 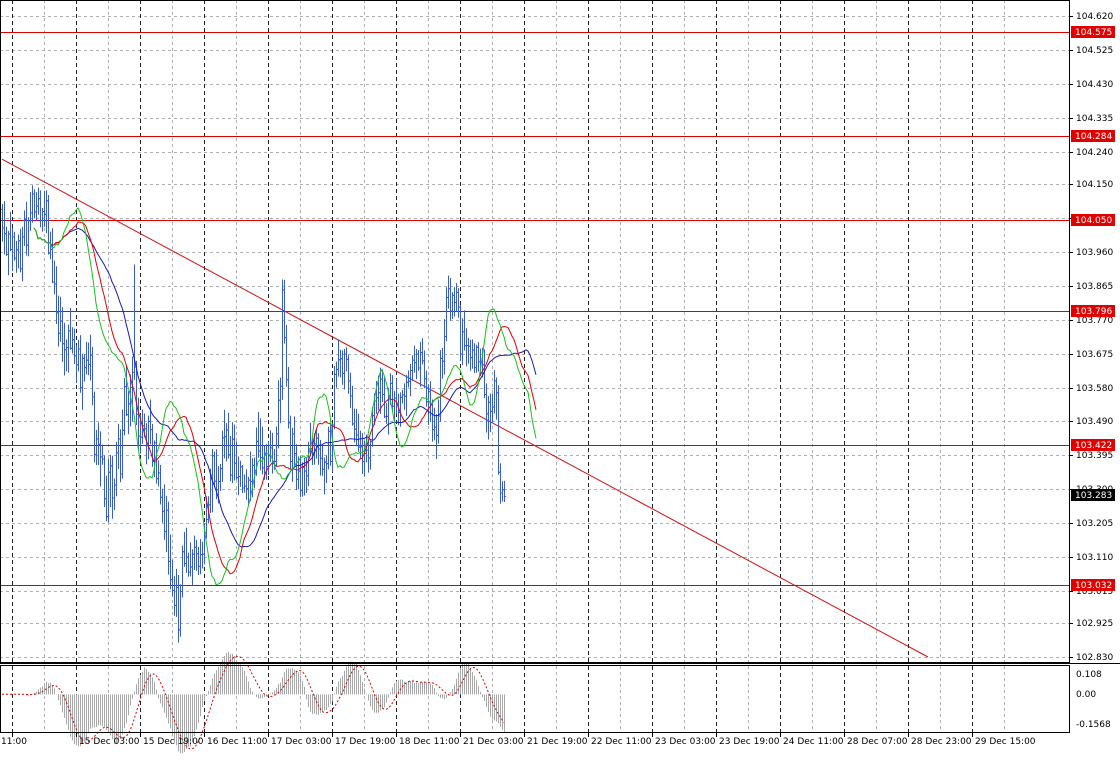 What do you see at coordinates (173, 742) in the screenshot?
I see `time-tick-label: 15 Dec 19:00` at bounding box center [173, 742].